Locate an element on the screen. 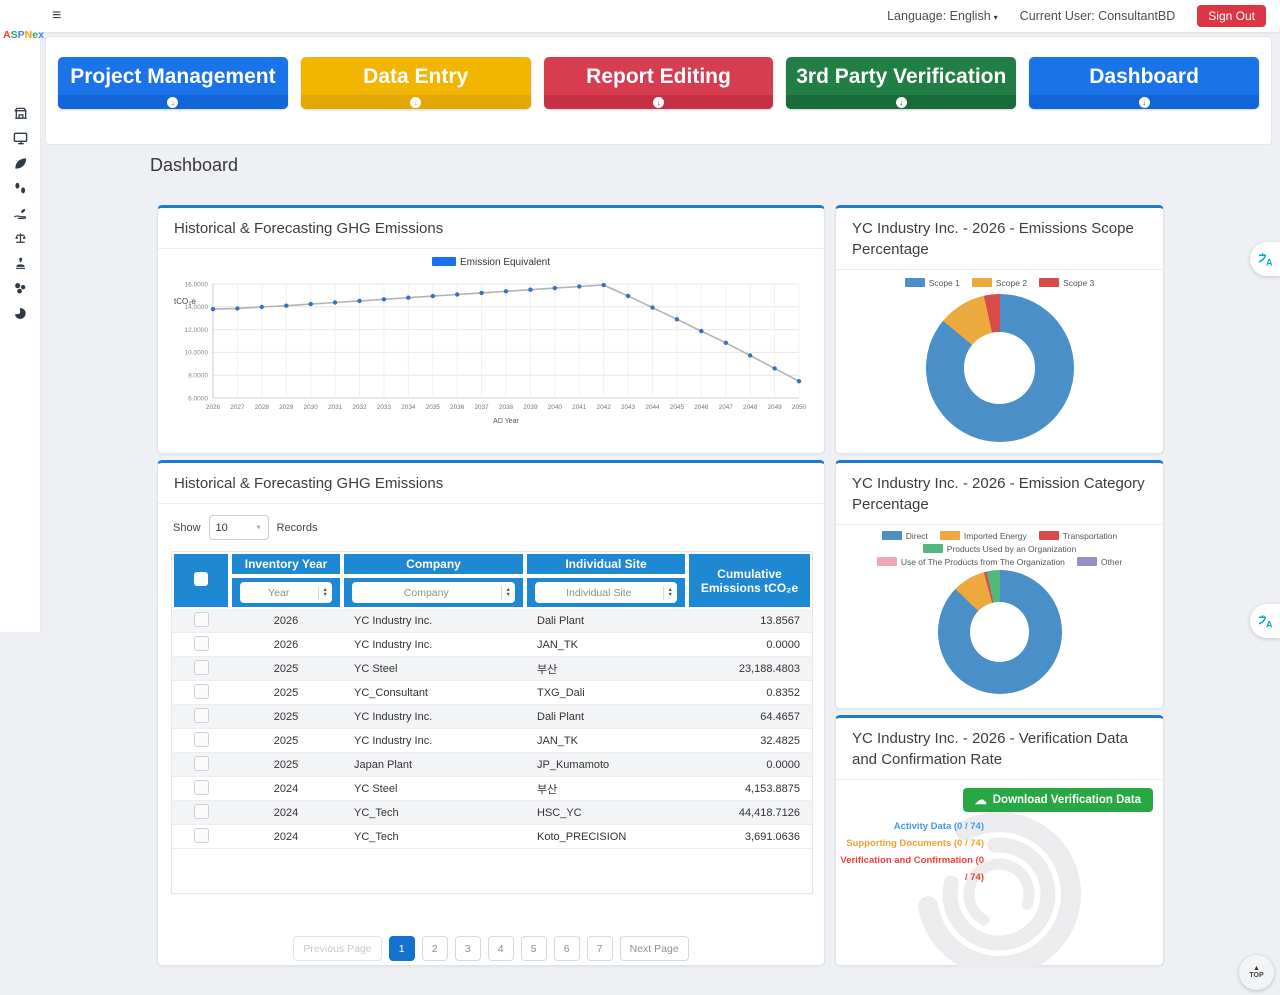 The width and height of the screenshot is (1280, 995). legend-label: Transportation is located at coordinates (1090, 536).